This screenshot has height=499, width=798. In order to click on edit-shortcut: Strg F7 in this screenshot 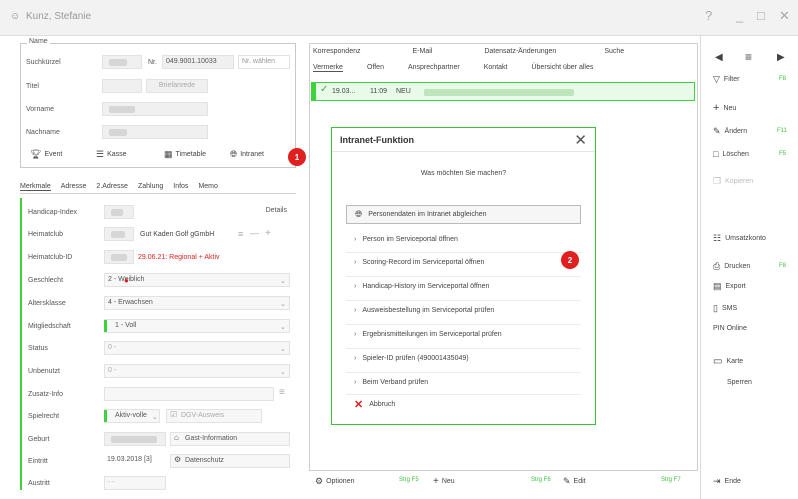, I will do `click(671, 480)`.